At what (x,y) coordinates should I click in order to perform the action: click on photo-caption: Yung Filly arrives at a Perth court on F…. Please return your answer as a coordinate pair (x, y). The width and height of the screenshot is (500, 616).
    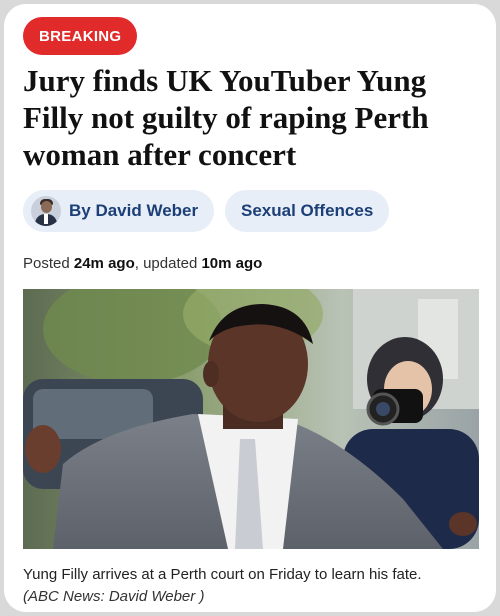
    Looking at the image, I should click on (222, 586).